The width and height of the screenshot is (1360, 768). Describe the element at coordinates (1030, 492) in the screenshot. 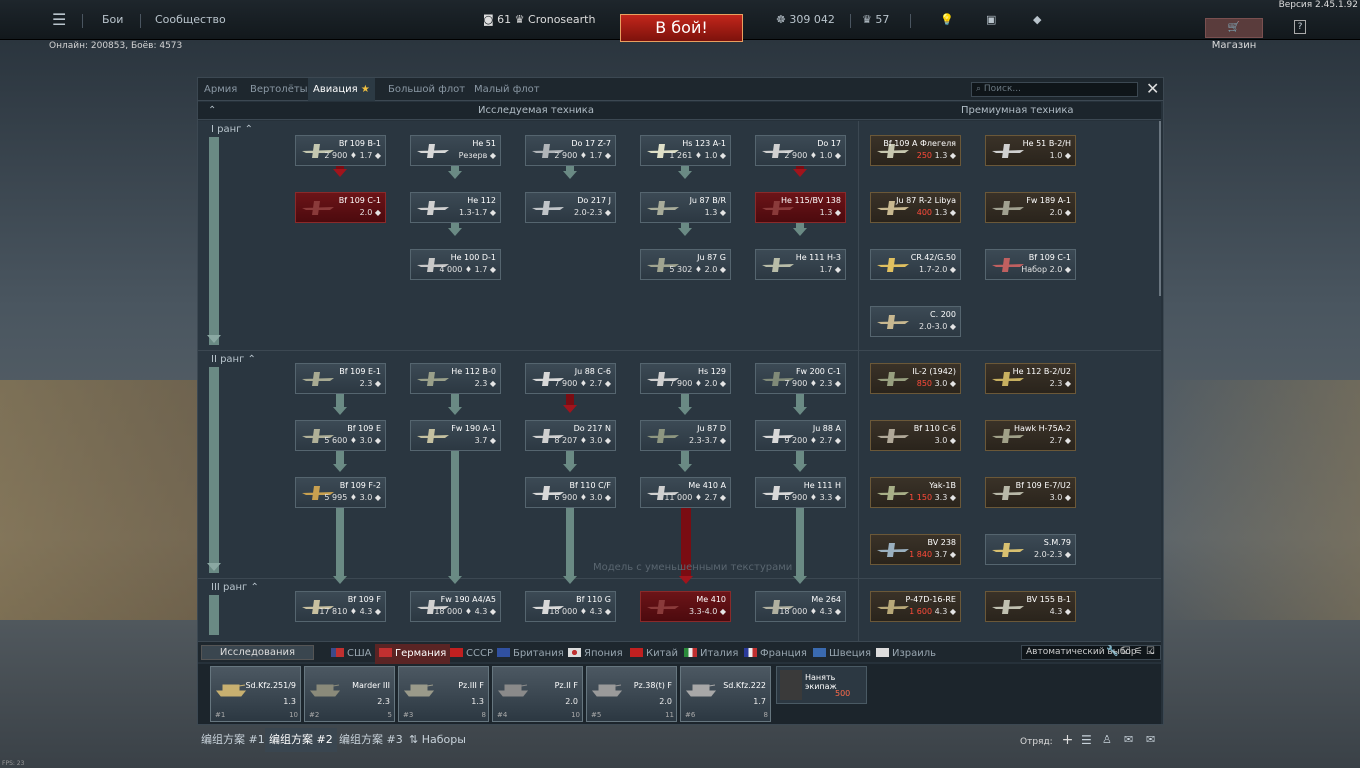

I see `premium-card: Bf 109 E-7/U2 3.0 ◆` at that location.